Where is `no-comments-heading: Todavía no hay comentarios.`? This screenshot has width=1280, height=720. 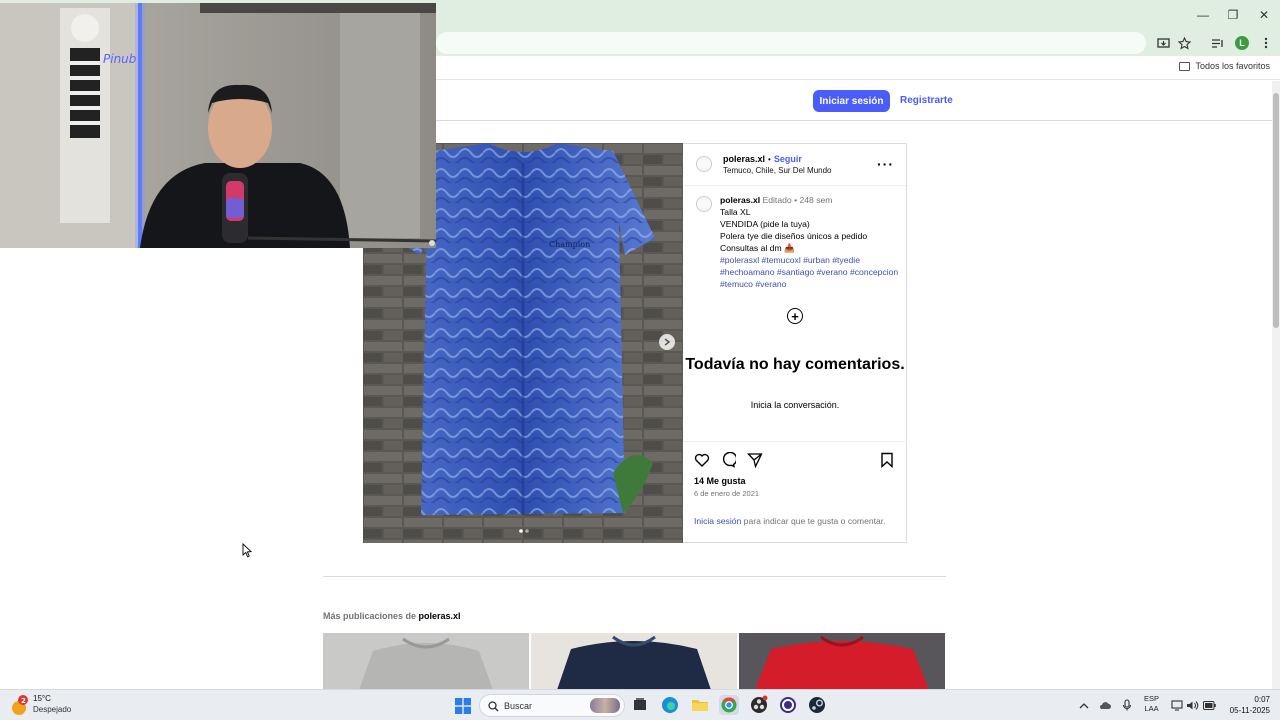
no-comments-heading: Todavía no hay comentarios. is located at coordinates (795, 364).